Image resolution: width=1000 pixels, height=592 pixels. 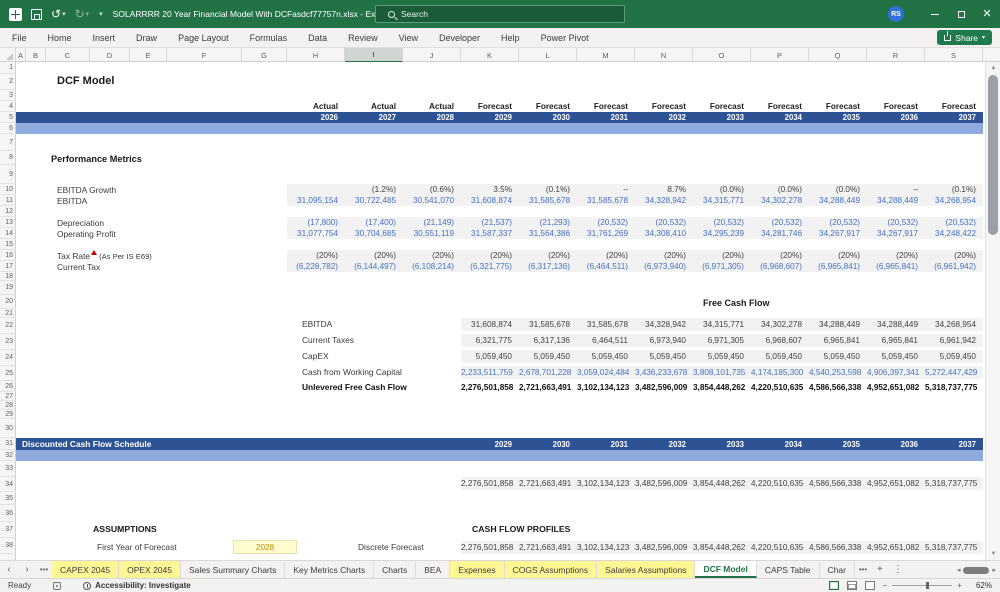 I want to click on first-year-input-cell: 2028, so click(x=265, y=547).